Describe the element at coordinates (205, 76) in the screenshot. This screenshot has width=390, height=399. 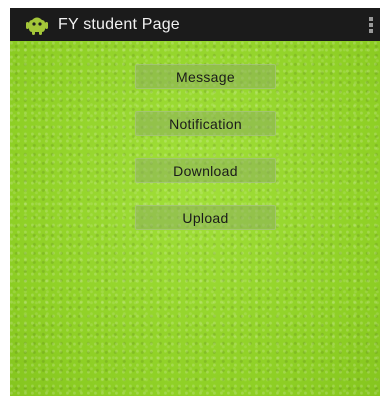
I see `message-button: Message` at that location.